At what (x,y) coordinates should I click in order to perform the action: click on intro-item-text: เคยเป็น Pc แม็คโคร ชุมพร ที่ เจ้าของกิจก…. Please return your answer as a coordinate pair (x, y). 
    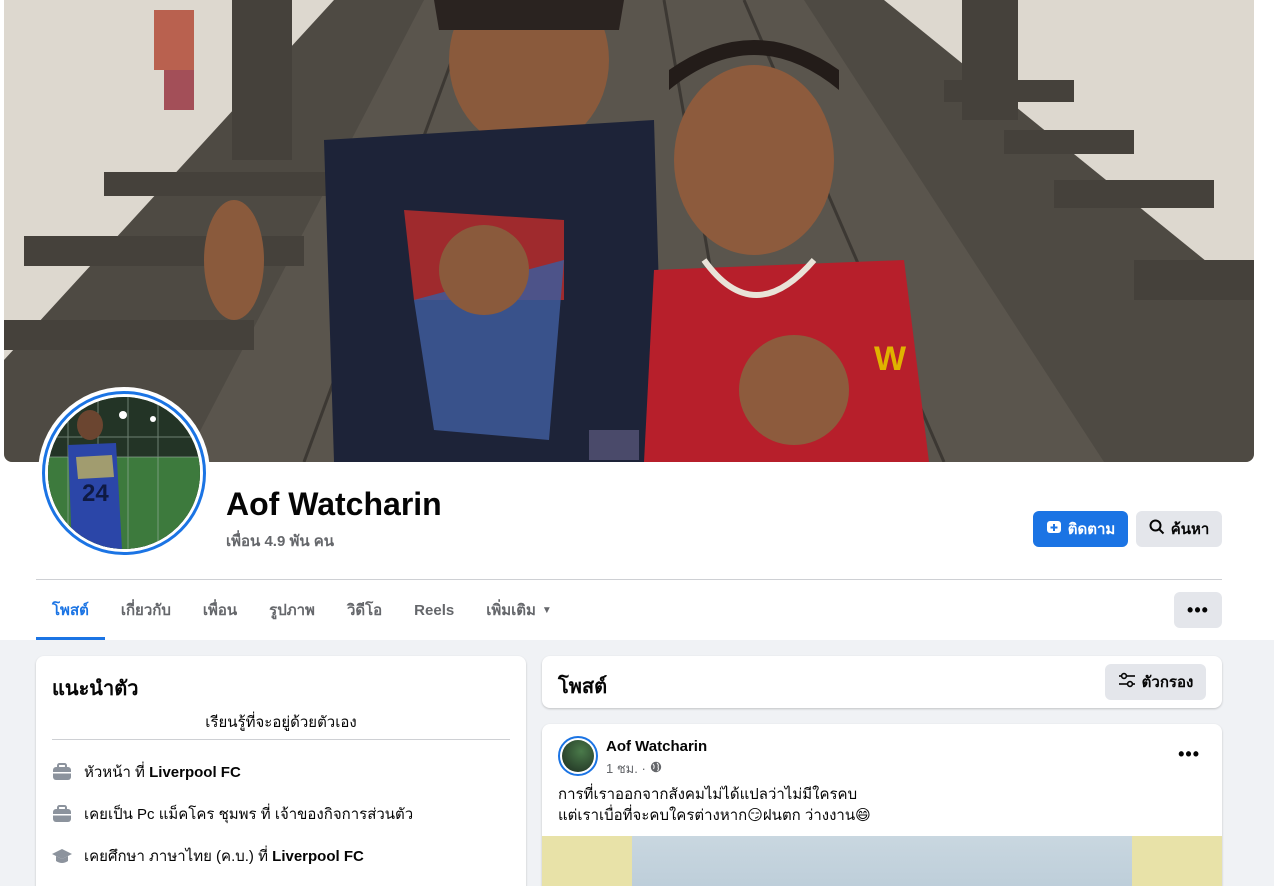
    Looking at the image, I should click on (249, 814).